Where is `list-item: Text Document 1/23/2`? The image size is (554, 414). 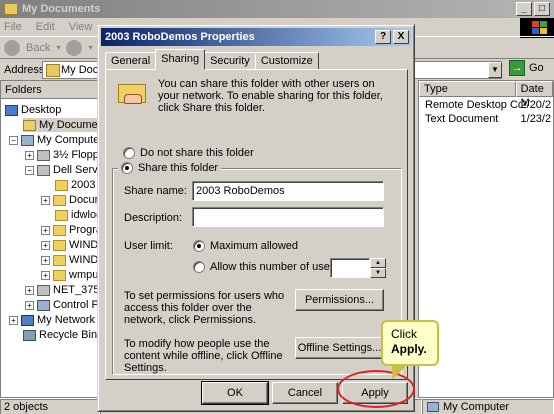 list-item: Text Document 1/23/2 is located at coordinates (486, 119).